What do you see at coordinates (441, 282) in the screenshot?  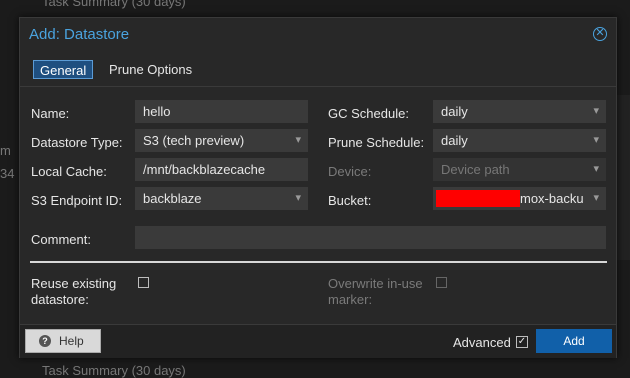 I see `overwrite-marker-checkbox` at bounding box center [441, 282].